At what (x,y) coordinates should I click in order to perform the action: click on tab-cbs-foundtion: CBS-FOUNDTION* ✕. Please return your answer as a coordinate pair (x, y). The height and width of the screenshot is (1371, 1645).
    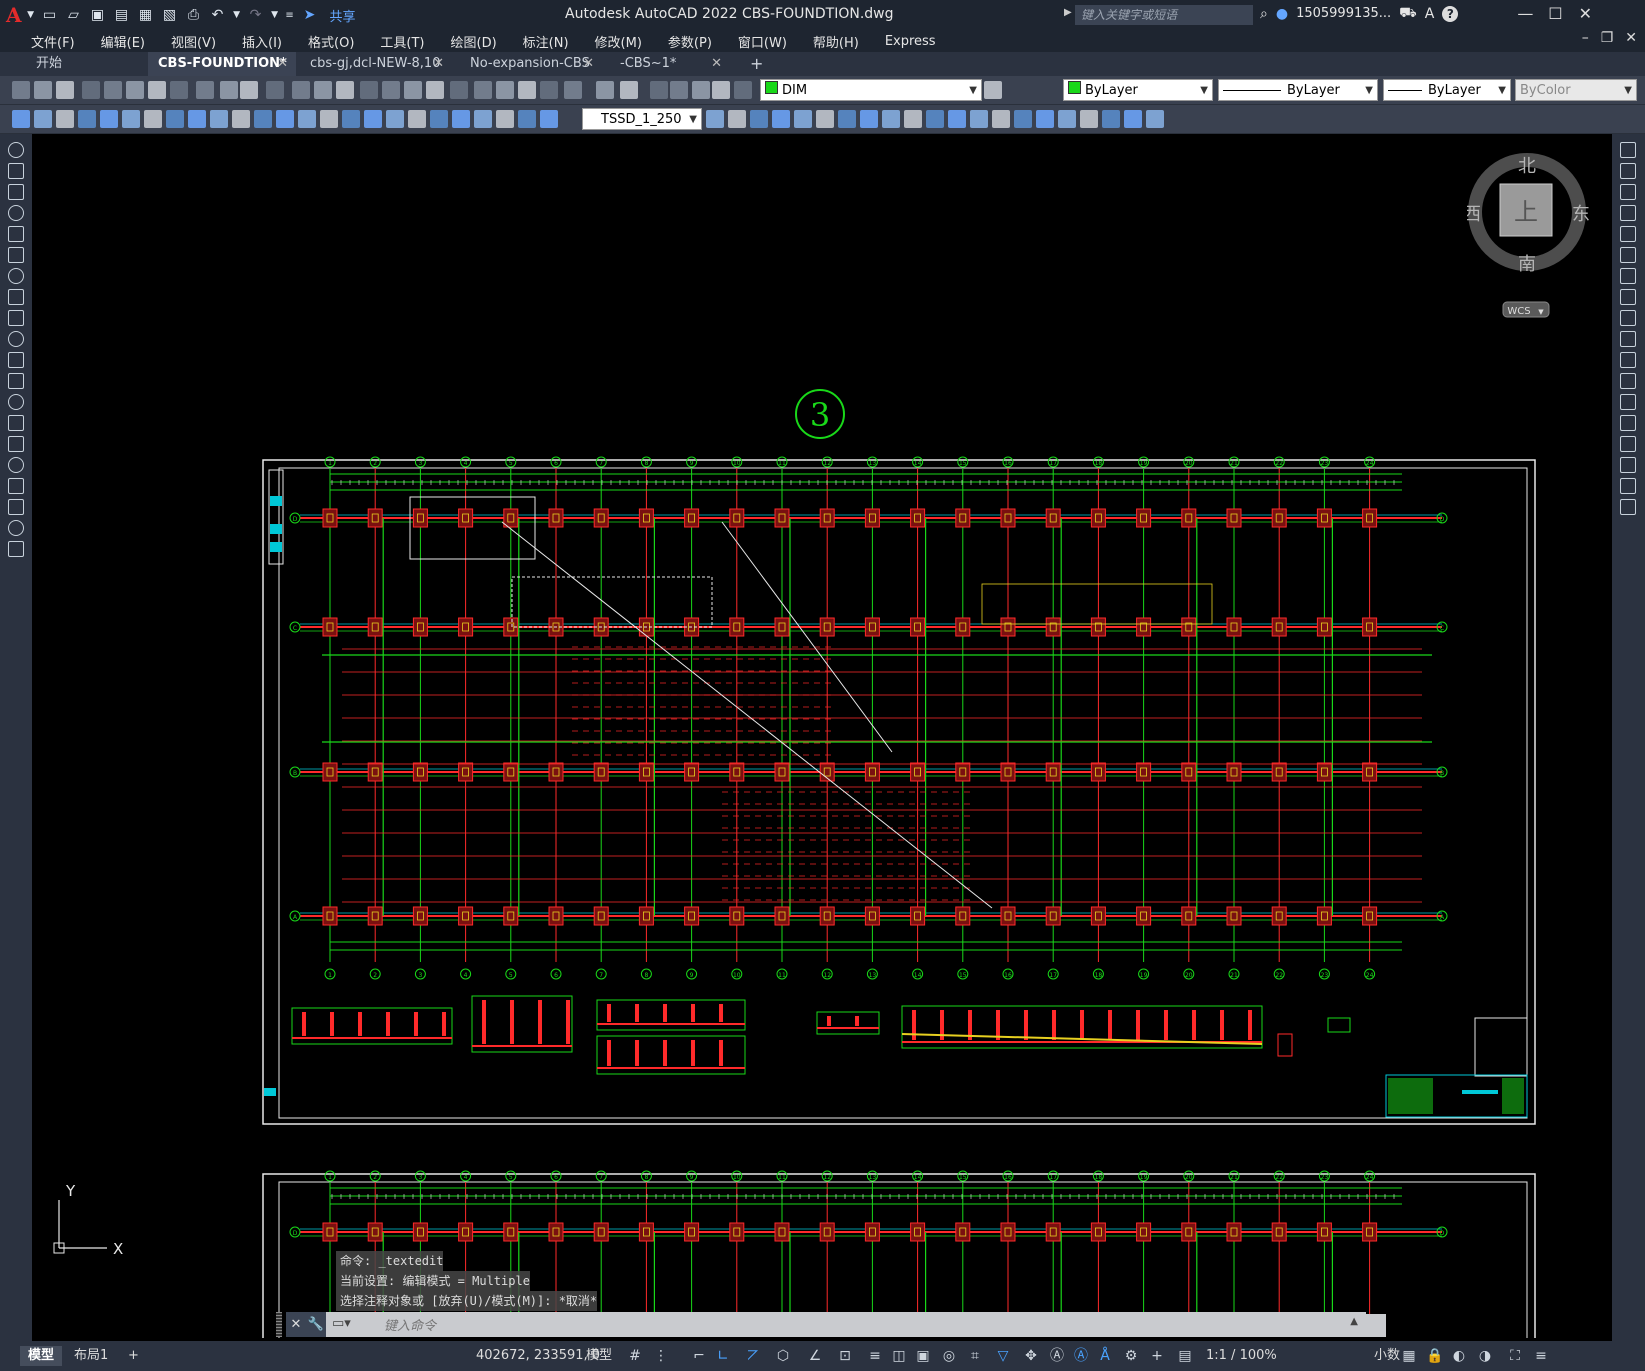
    Looking at the image, I should click on (222, 64).